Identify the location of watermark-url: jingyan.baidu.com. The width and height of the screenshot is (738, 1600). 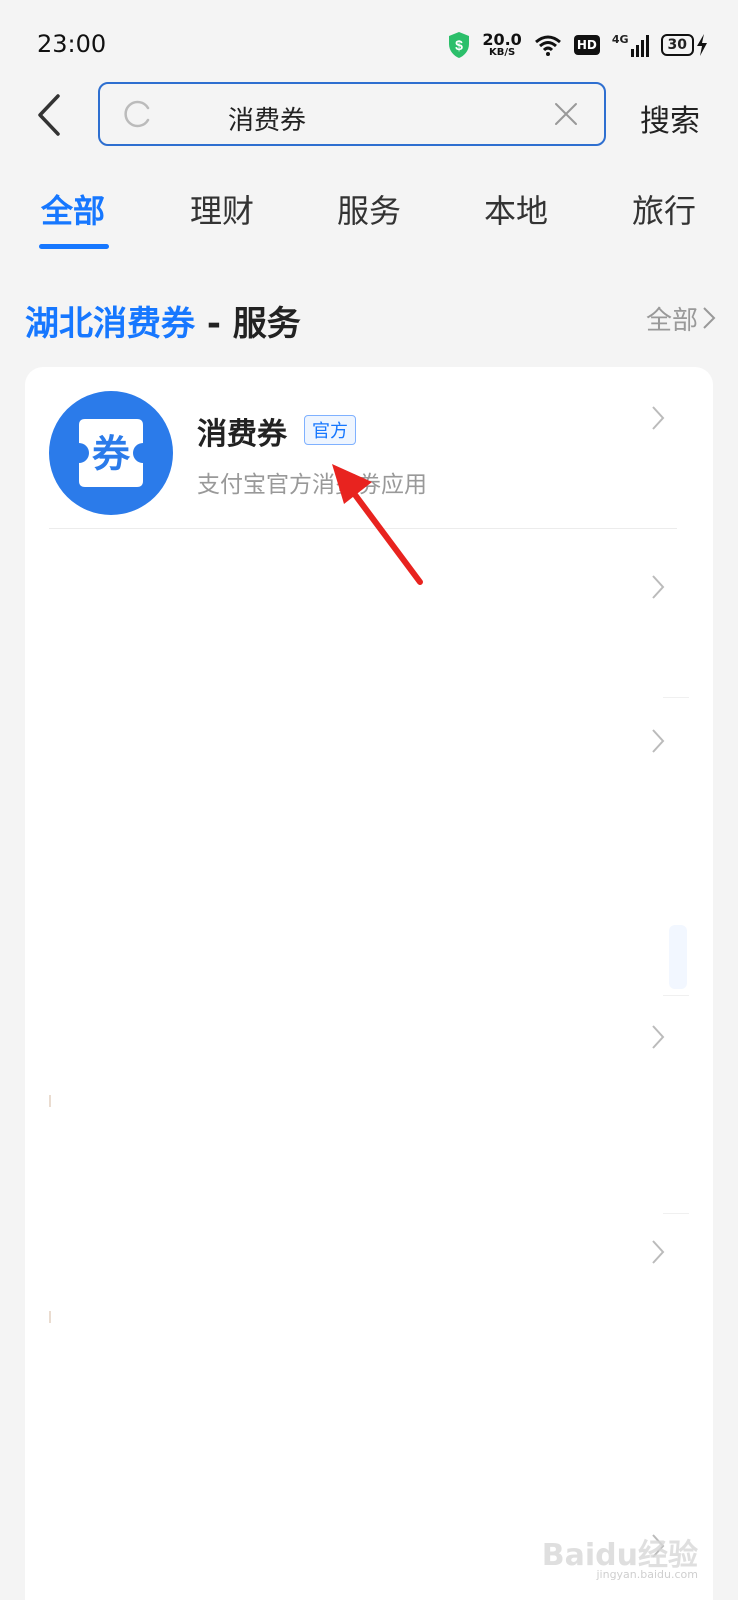
(647, 1574).